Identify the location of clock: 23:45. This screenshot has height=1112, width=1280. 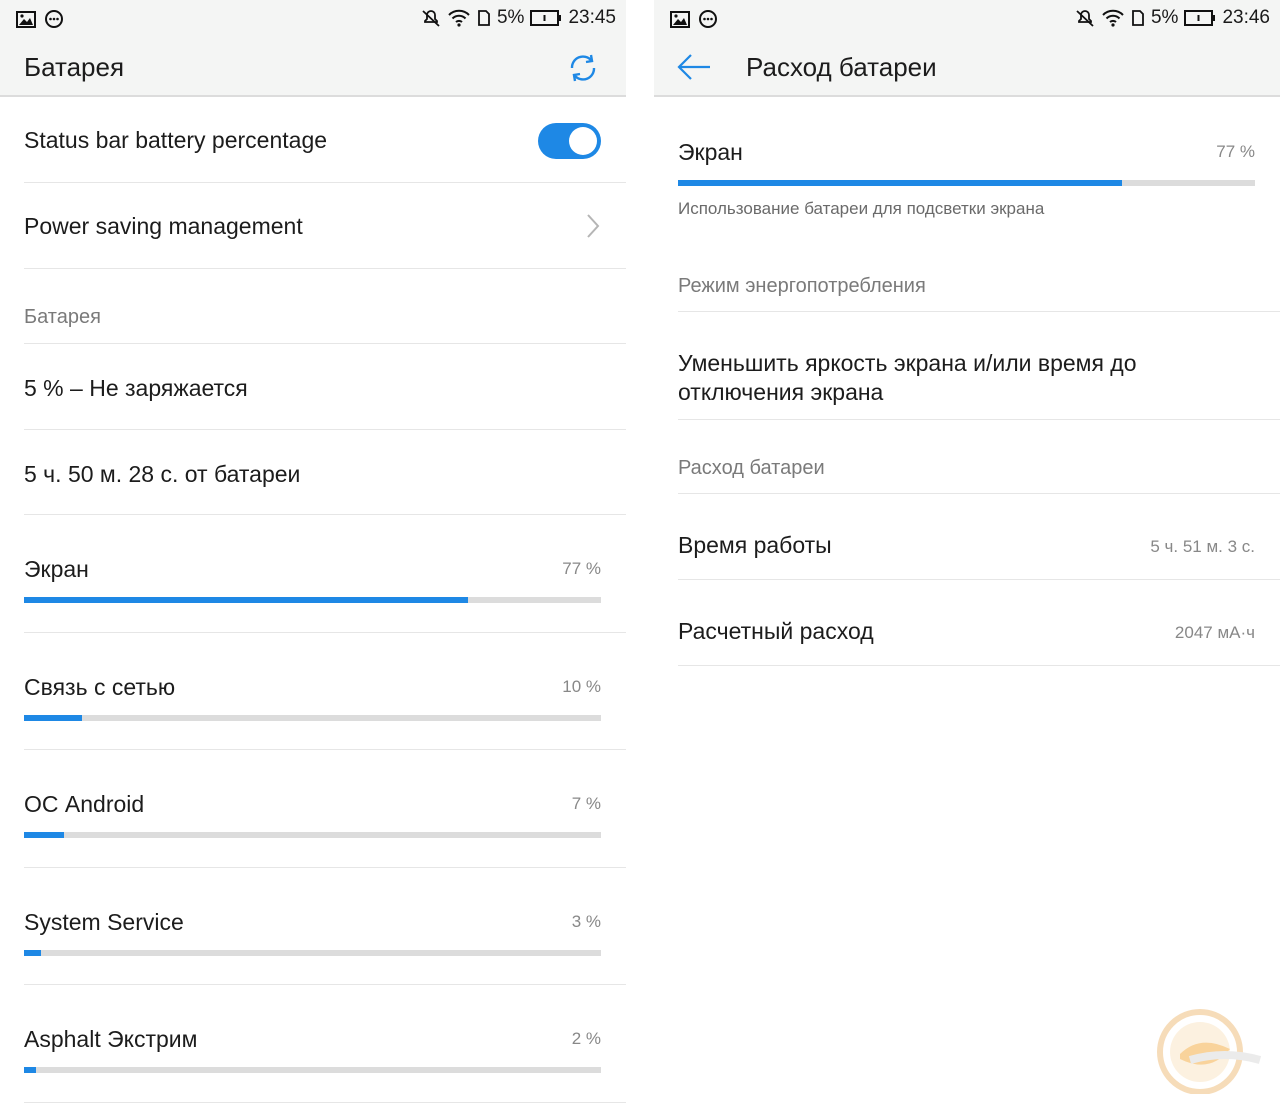
(592, 17).